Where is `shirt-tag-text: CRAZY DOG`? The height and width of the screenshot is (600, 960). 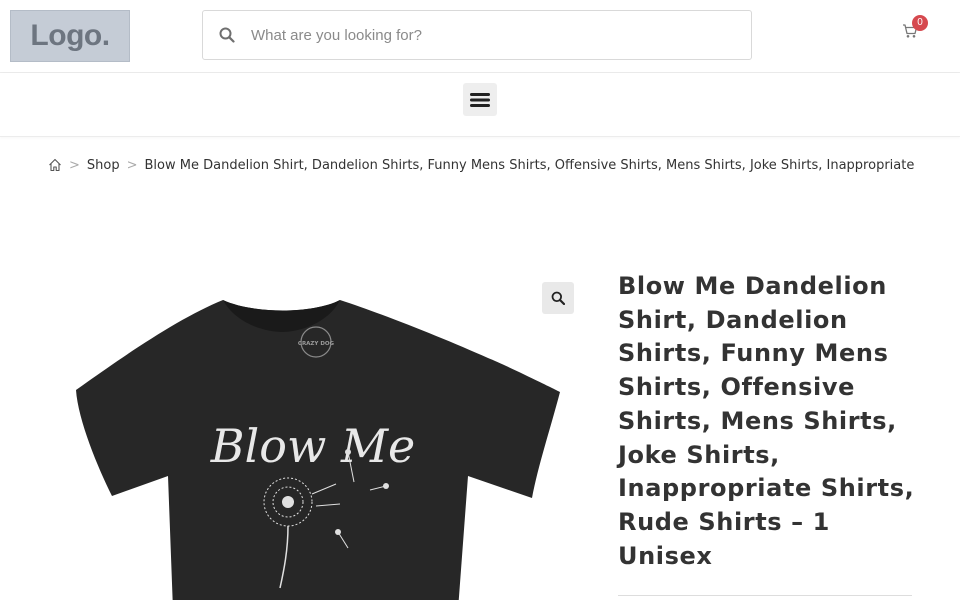 shirt-tag-text: CRAZY DOG is located at coordinates (316, 344).